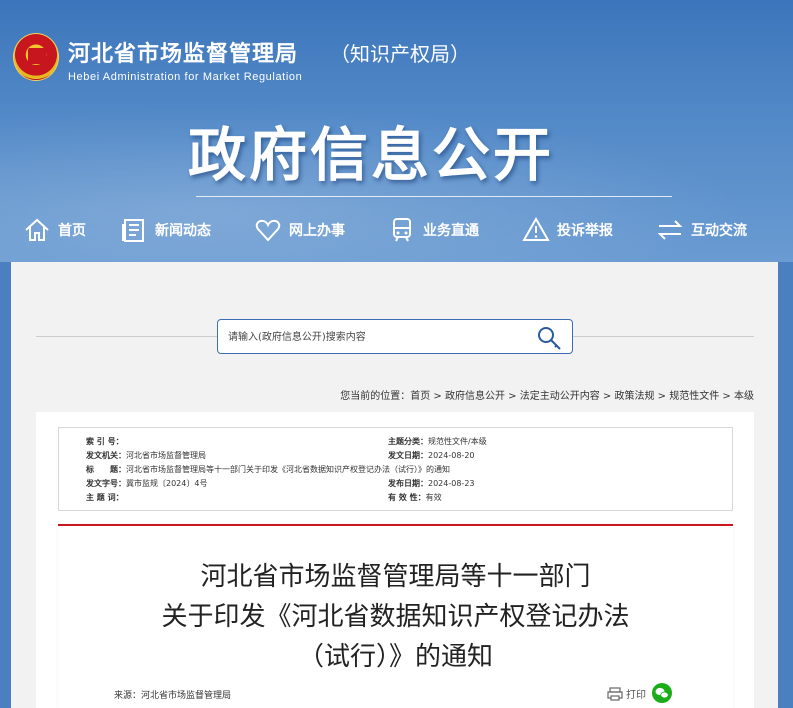 The image size is (793, 708). Describe the element at coordinates (719, 231) in the screenshot. I see `nav-label: 互动交流` at that location.